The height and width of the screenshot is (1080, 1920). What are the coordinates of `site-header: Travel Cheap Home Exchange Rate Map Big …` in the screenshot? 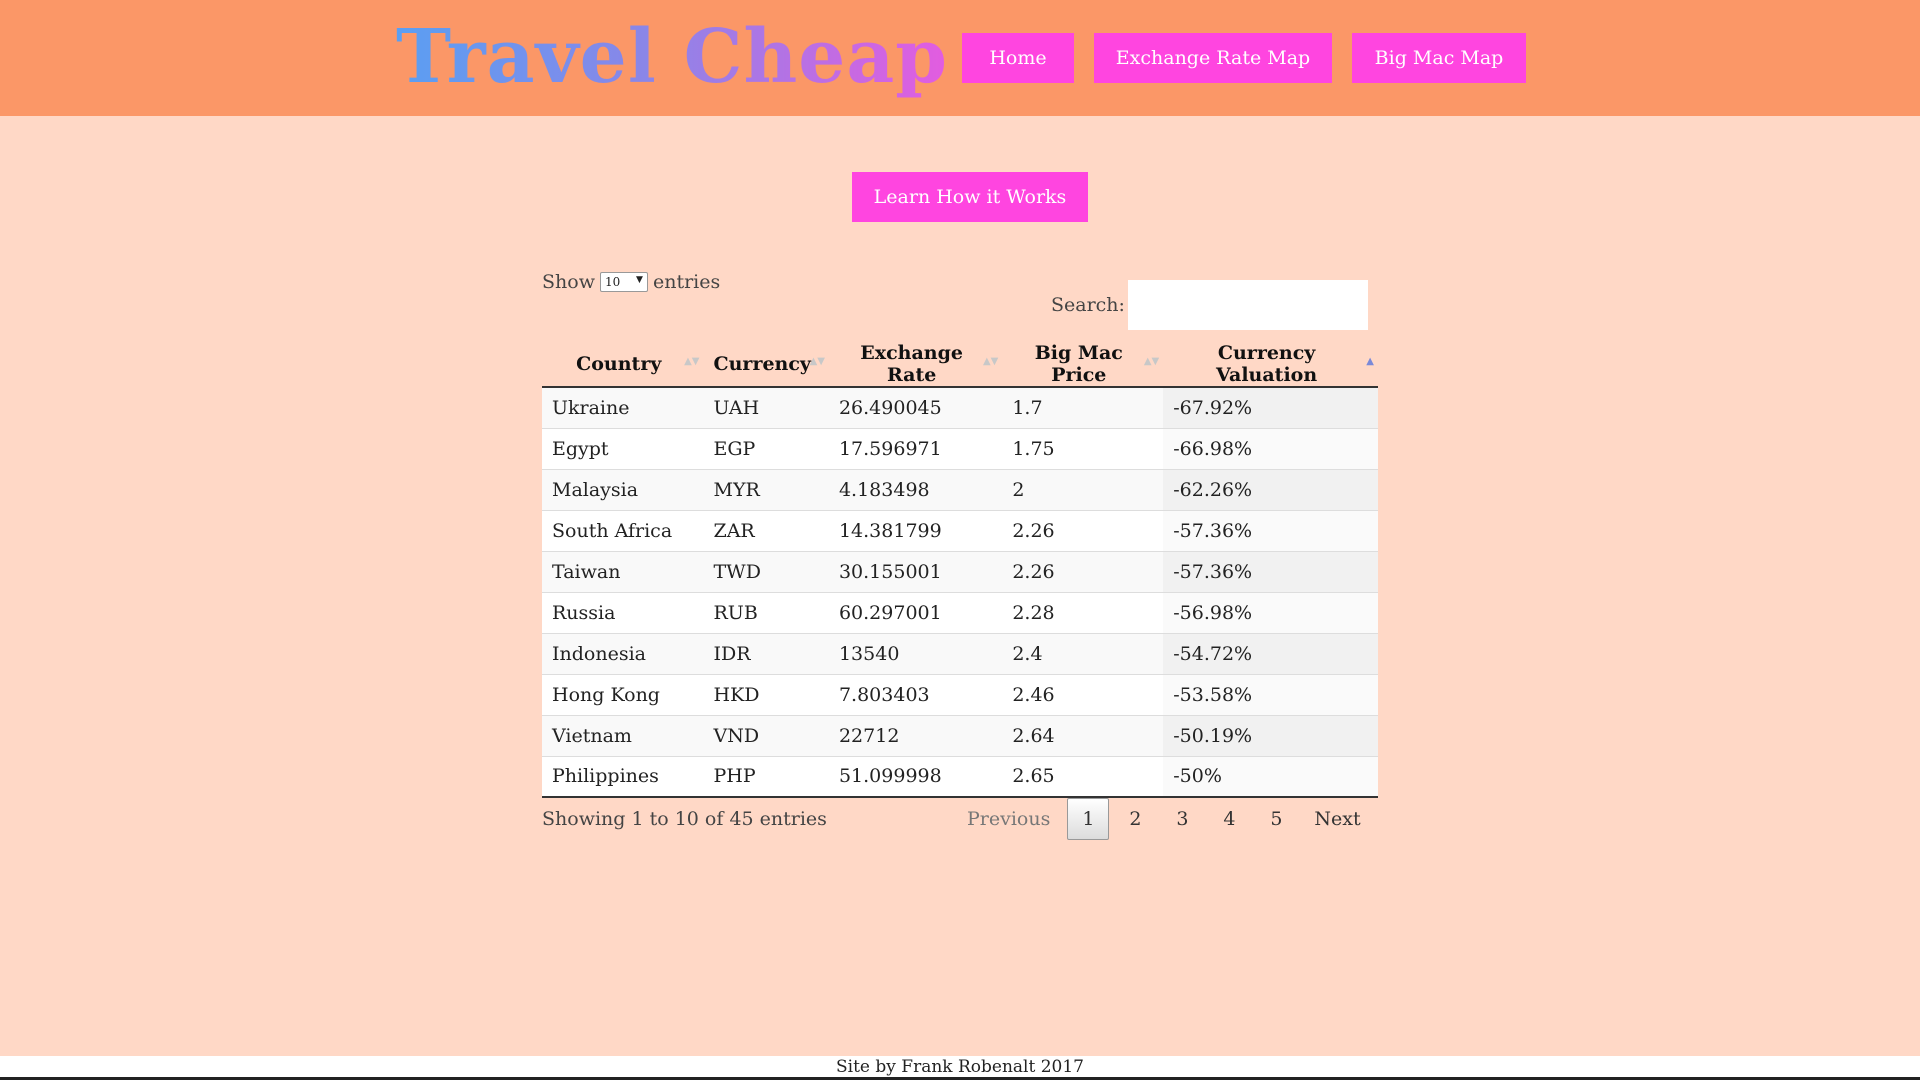 It's located at (960, 58).